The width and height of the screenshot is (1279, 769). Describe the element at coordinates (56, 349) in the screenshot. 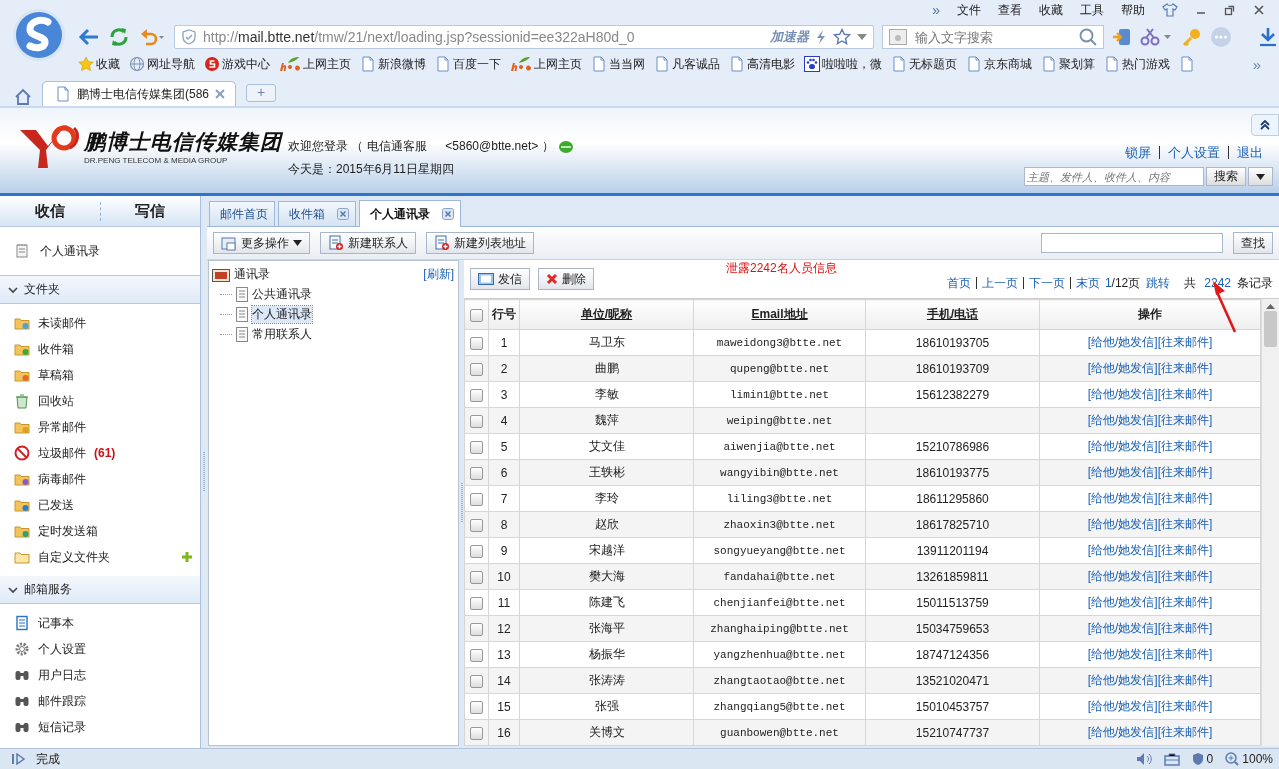

I see `sidebar-item: 收件箱` at that location.